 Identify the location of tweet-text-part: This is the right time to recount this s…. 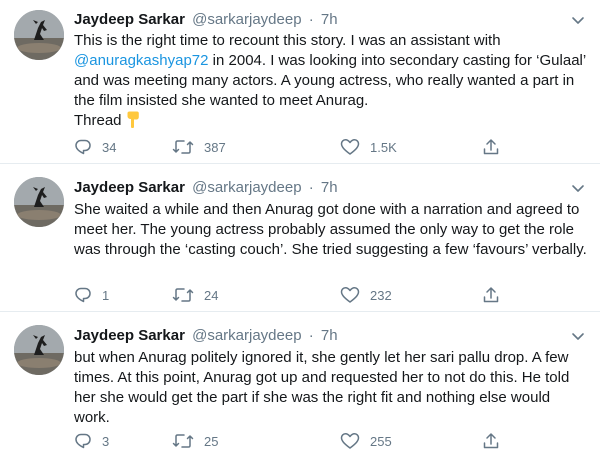
(287, 40).